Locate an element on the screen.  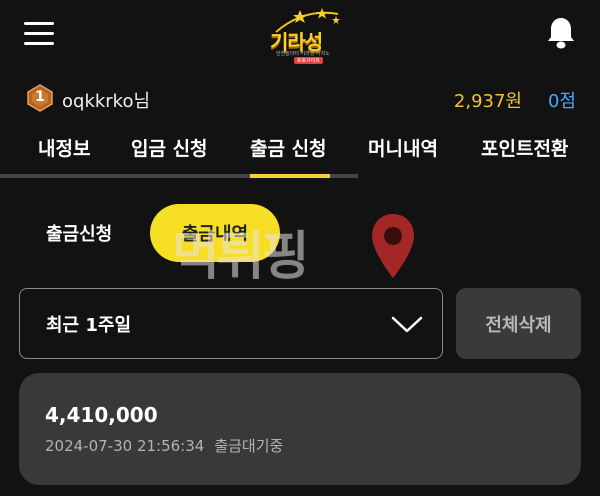
rank-badge-icon: 1 is located at coordinates (40, 98).